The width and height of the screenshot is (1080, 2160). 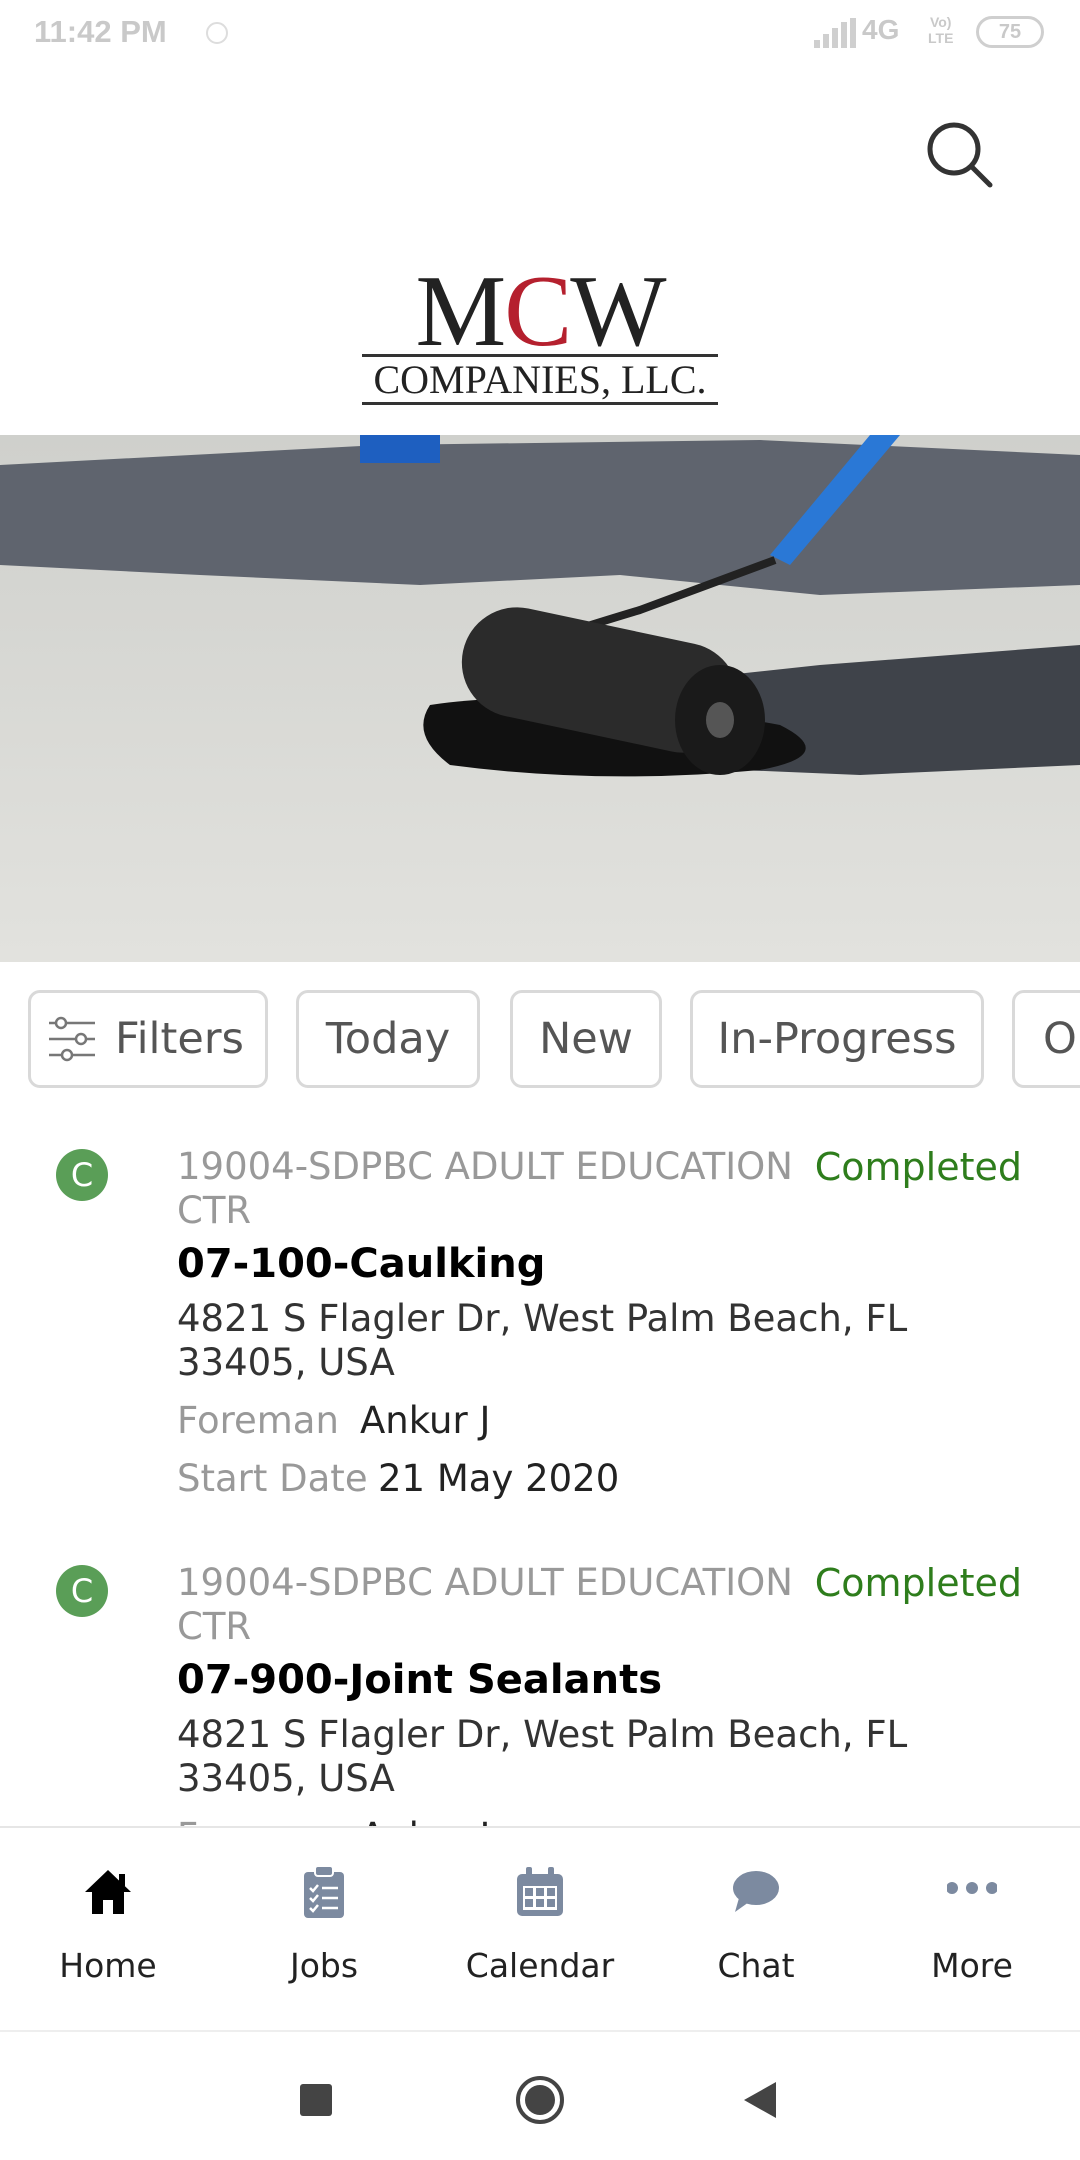 What do you see at coordinates (108, 1965) in the screenshot?
I see `nav-home-label: Home` at bounding box center [108, 1965].